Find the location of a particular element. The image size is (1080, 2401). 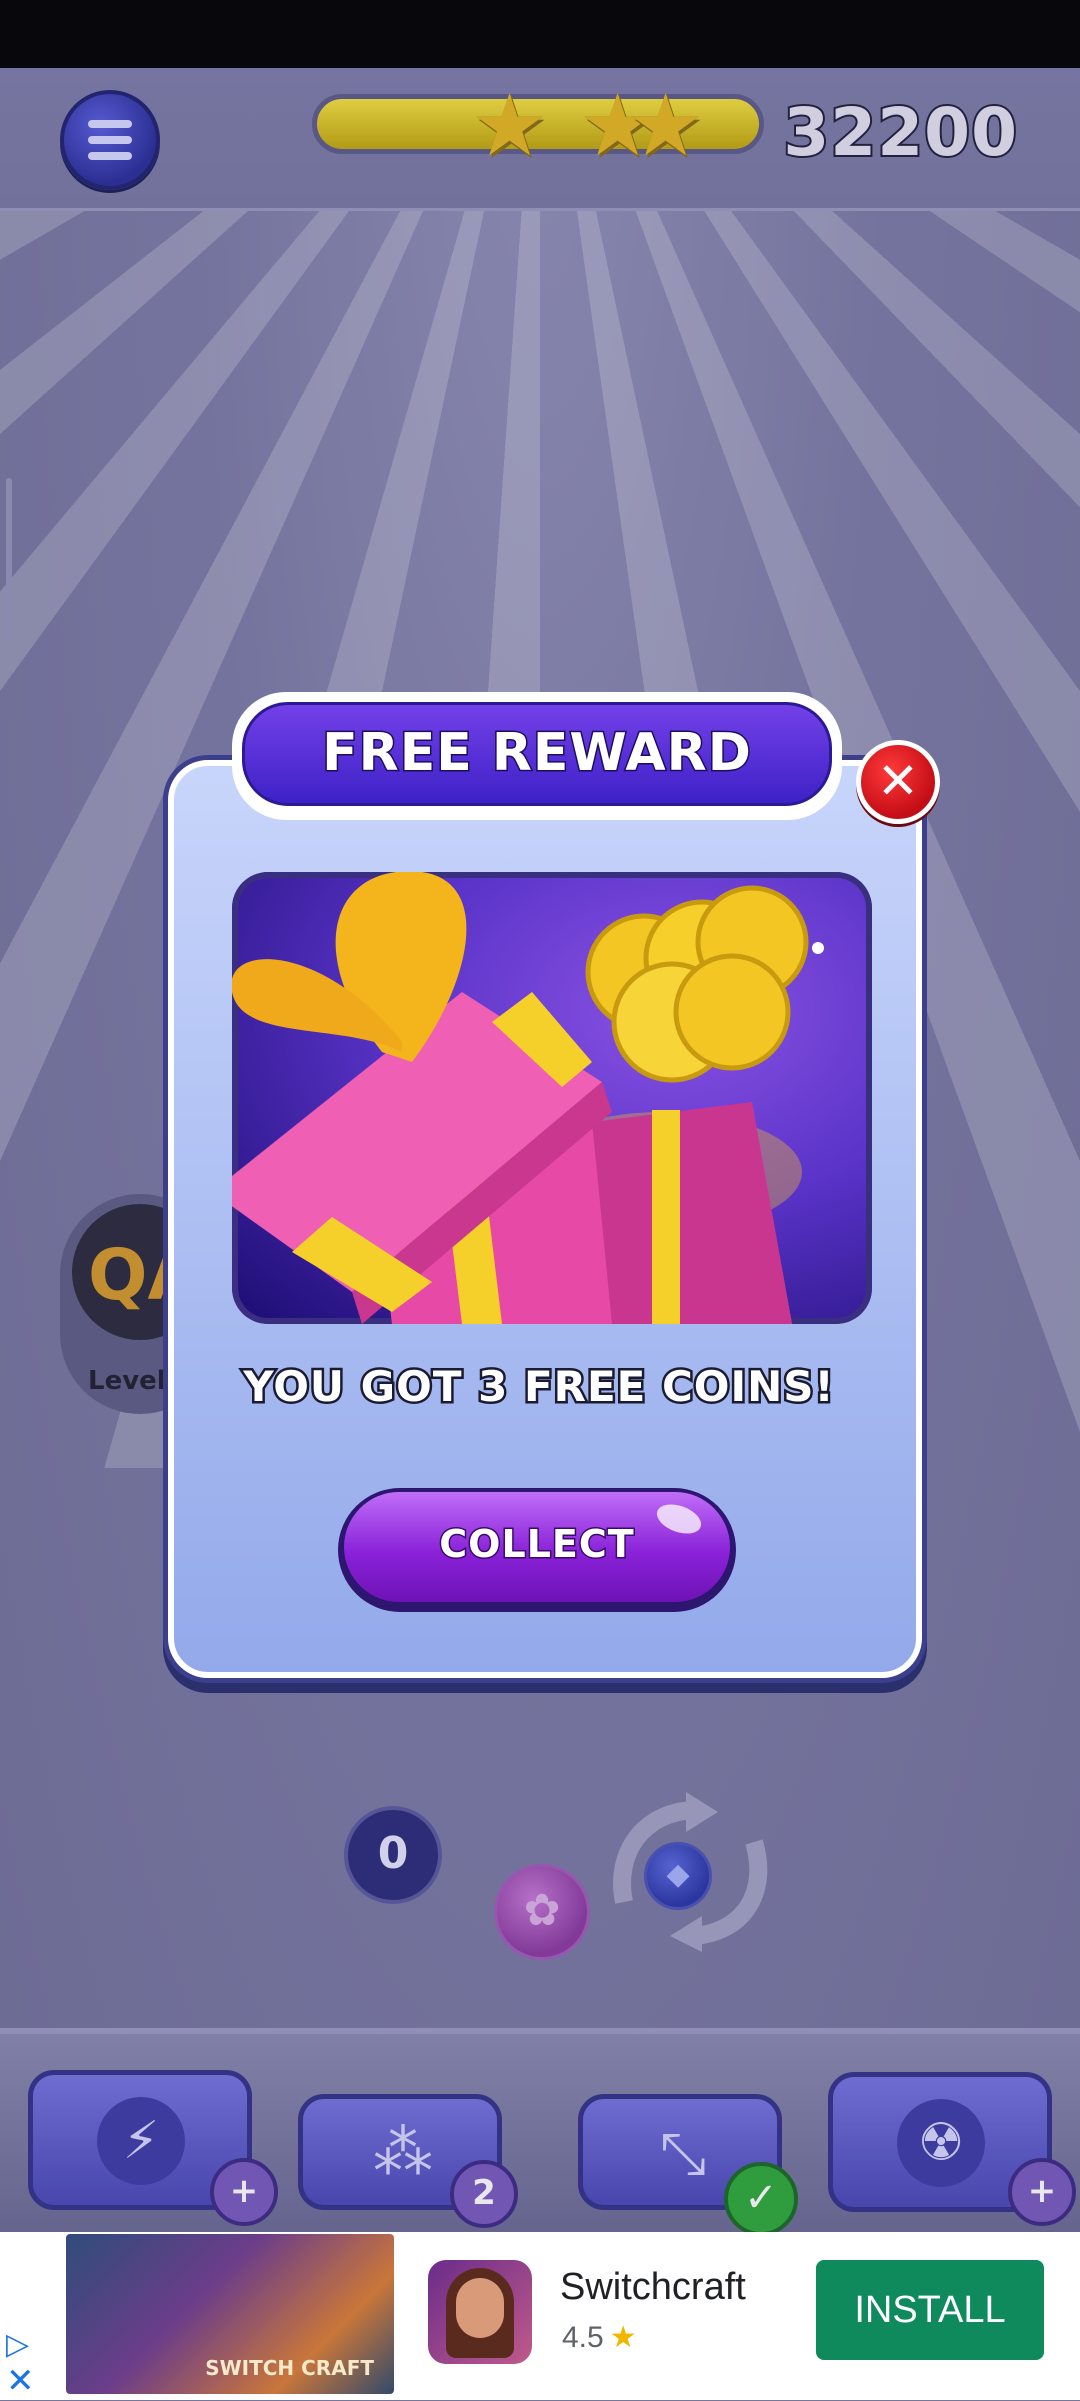

ad-rating-value: 4.5 is located at coordinates (583, 2337).